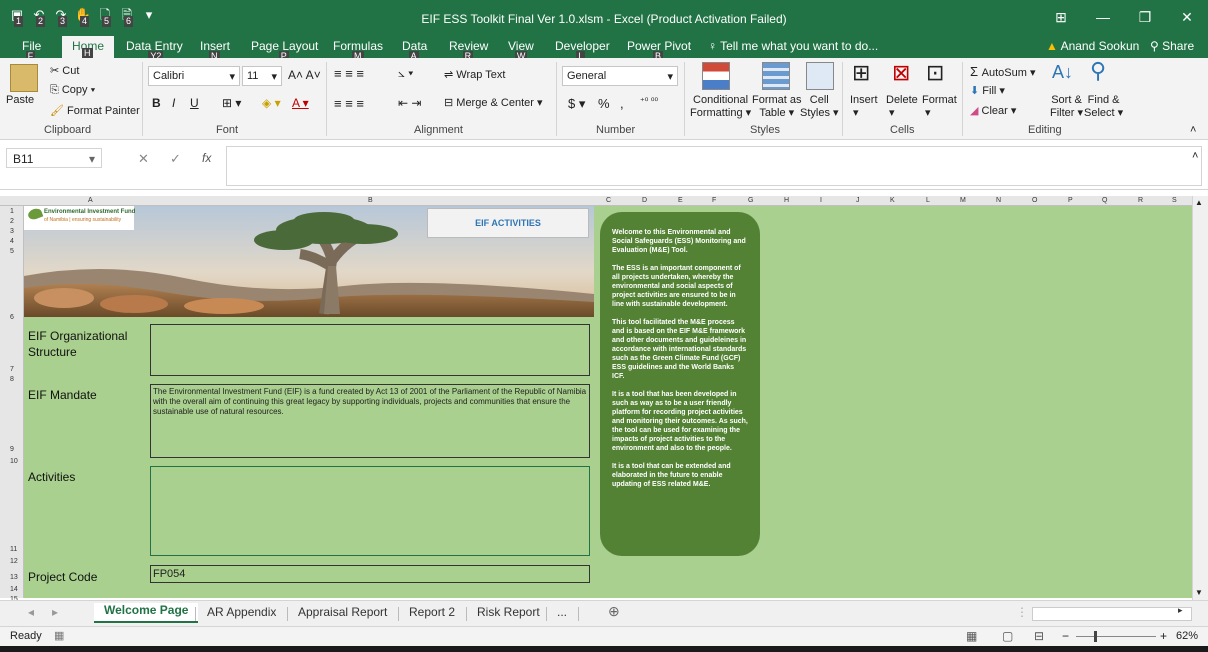 This screenshot has width=1208, height=652. I want to click on sheet-tab-risk-report: Risk Report, so click(508, 612).